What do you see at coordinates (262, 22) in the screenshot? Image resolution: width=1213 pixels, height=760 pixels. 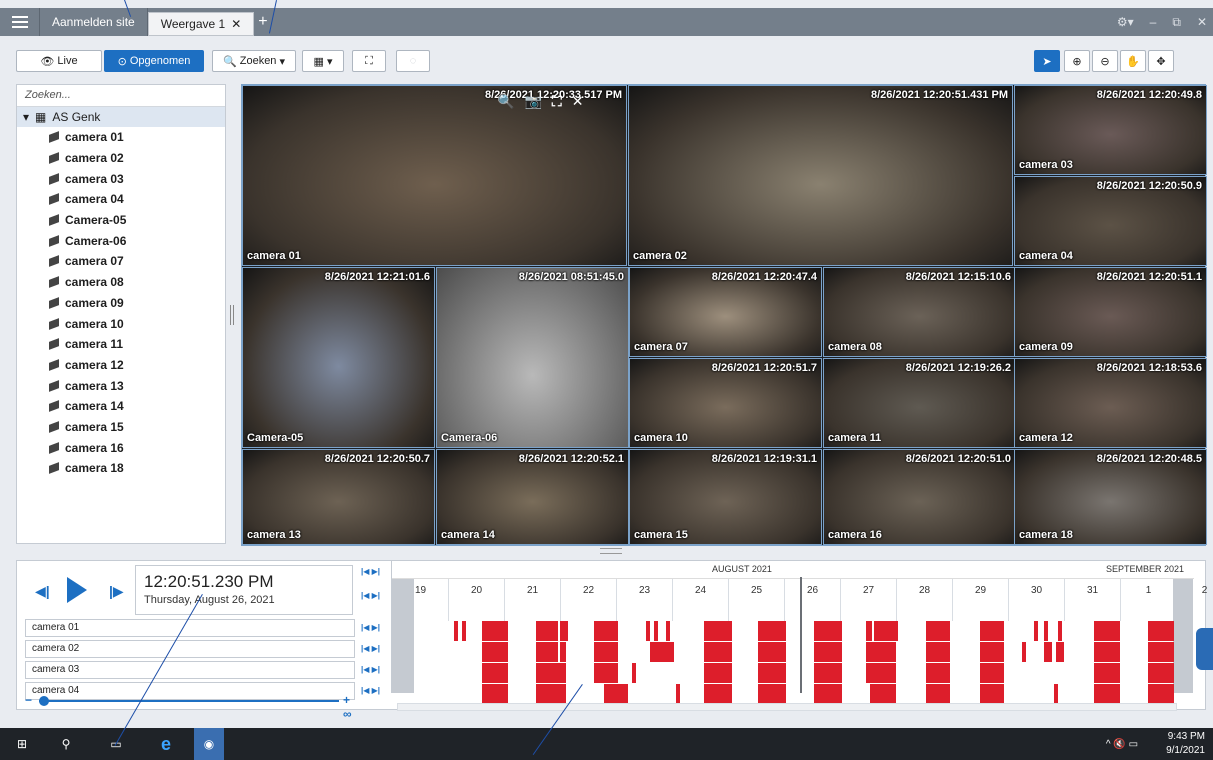 I see `add-tab-icon: +` at bounding box center [262, 22].